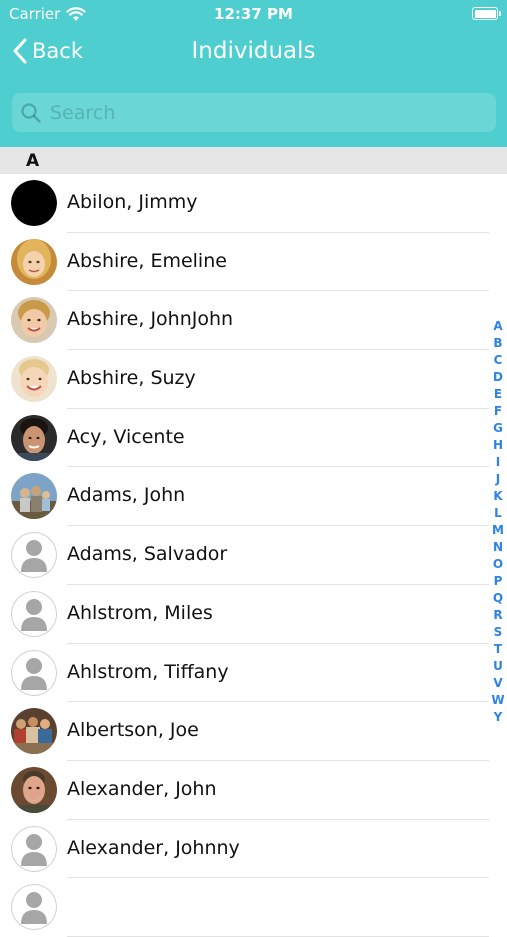 The image size is (507, 937). Describe the element at coordinates (497, 496) in the screenshot. I see `index-letter-k: K` at that location.